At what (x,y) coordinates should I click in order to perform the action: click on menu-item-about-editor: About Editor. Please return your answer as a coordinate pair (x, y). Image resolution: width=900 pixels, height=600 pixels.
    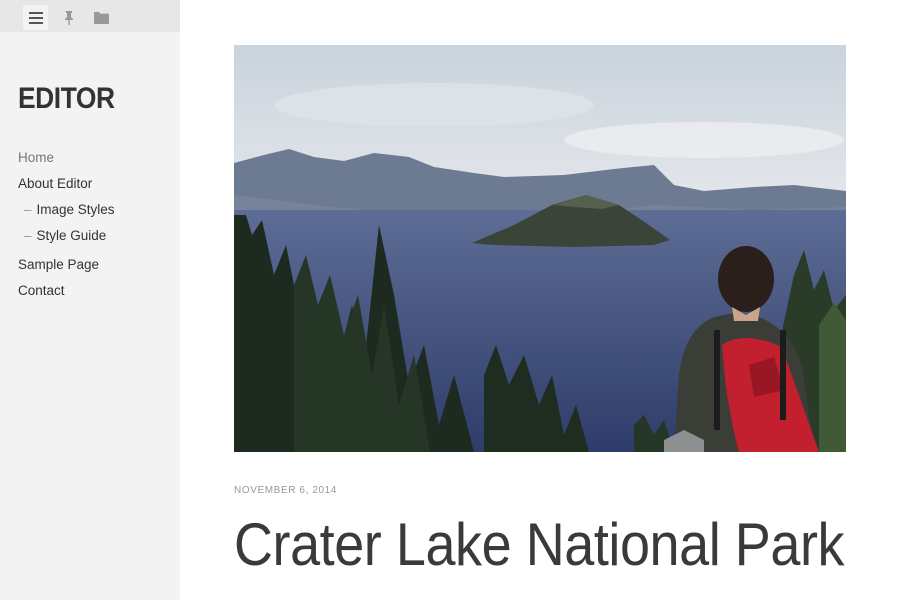
    Looking at the image, I should click on (55, 183).